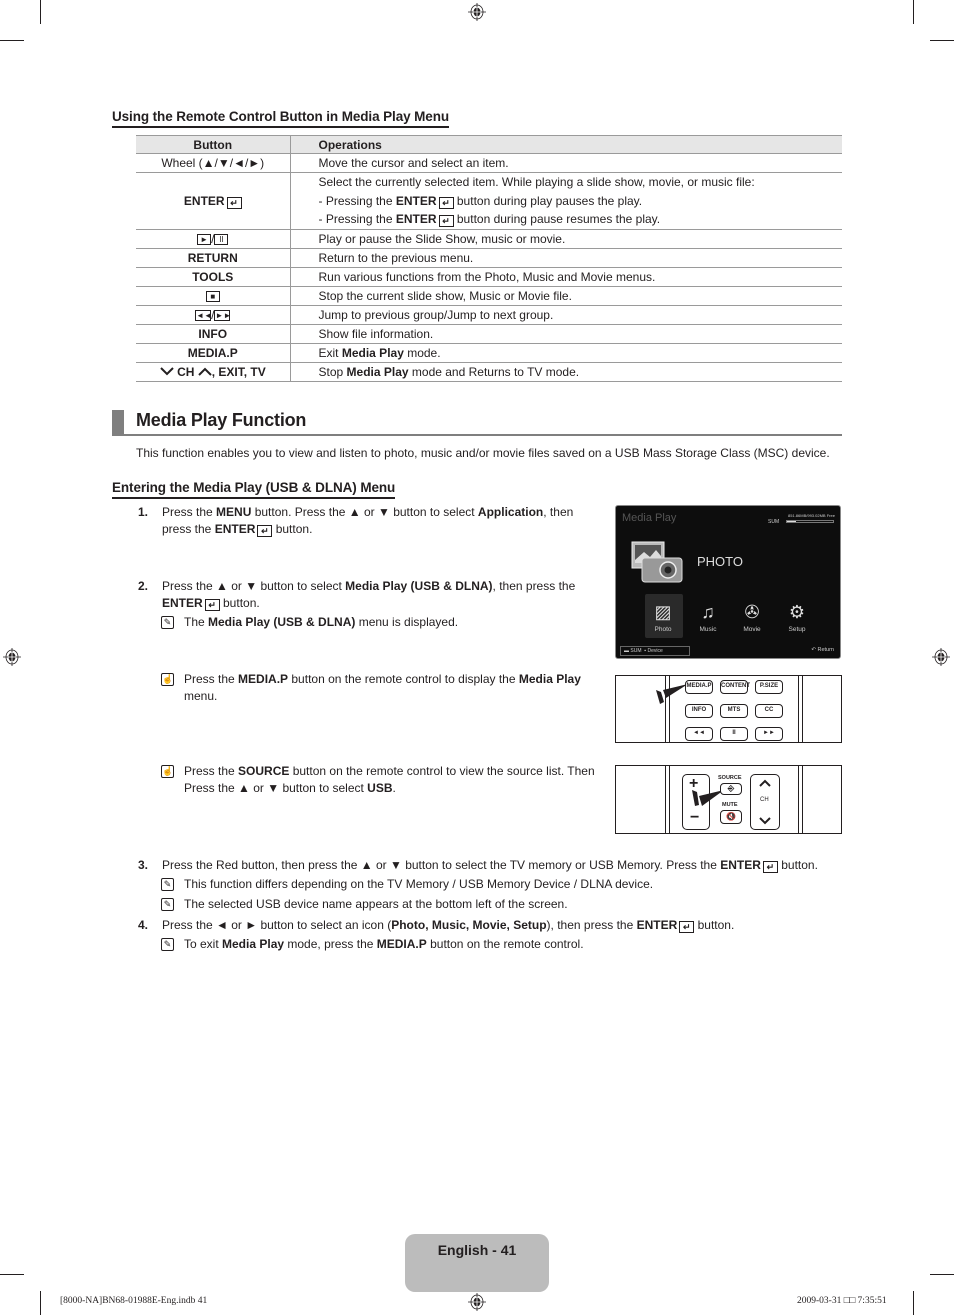  Describe the element at coordinates (699, 687) in the screenshot. I see `mediap-button: MEDIA.P` at that location.